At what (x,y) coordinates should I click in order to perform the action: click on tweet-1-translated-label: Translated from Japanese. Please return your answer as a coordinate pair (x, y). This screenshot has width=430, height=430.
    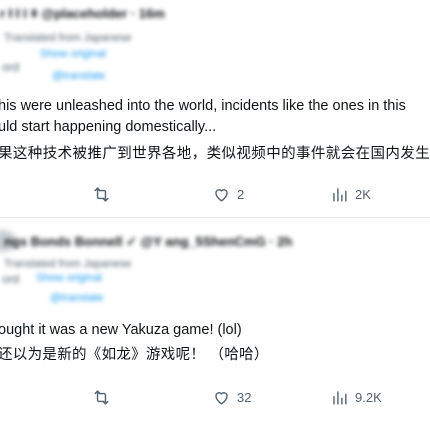
    Looking at the image, I should click on (68, 38).